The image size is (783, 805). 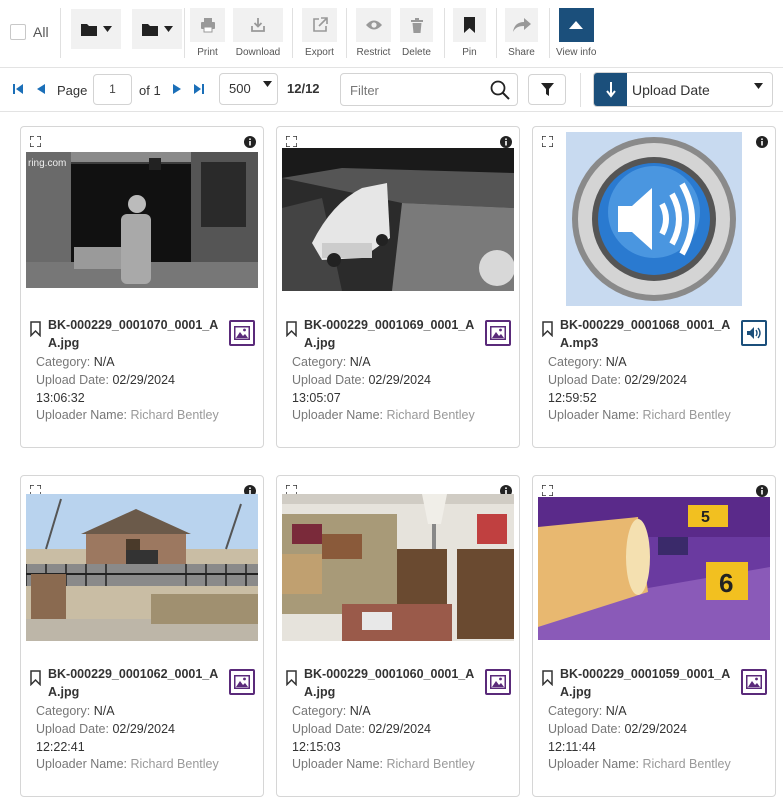 What do you see at coordinates (671, 90) in the screenshot?
I see `sort-field-label: Upload Date` at bounding box center [671, 90].